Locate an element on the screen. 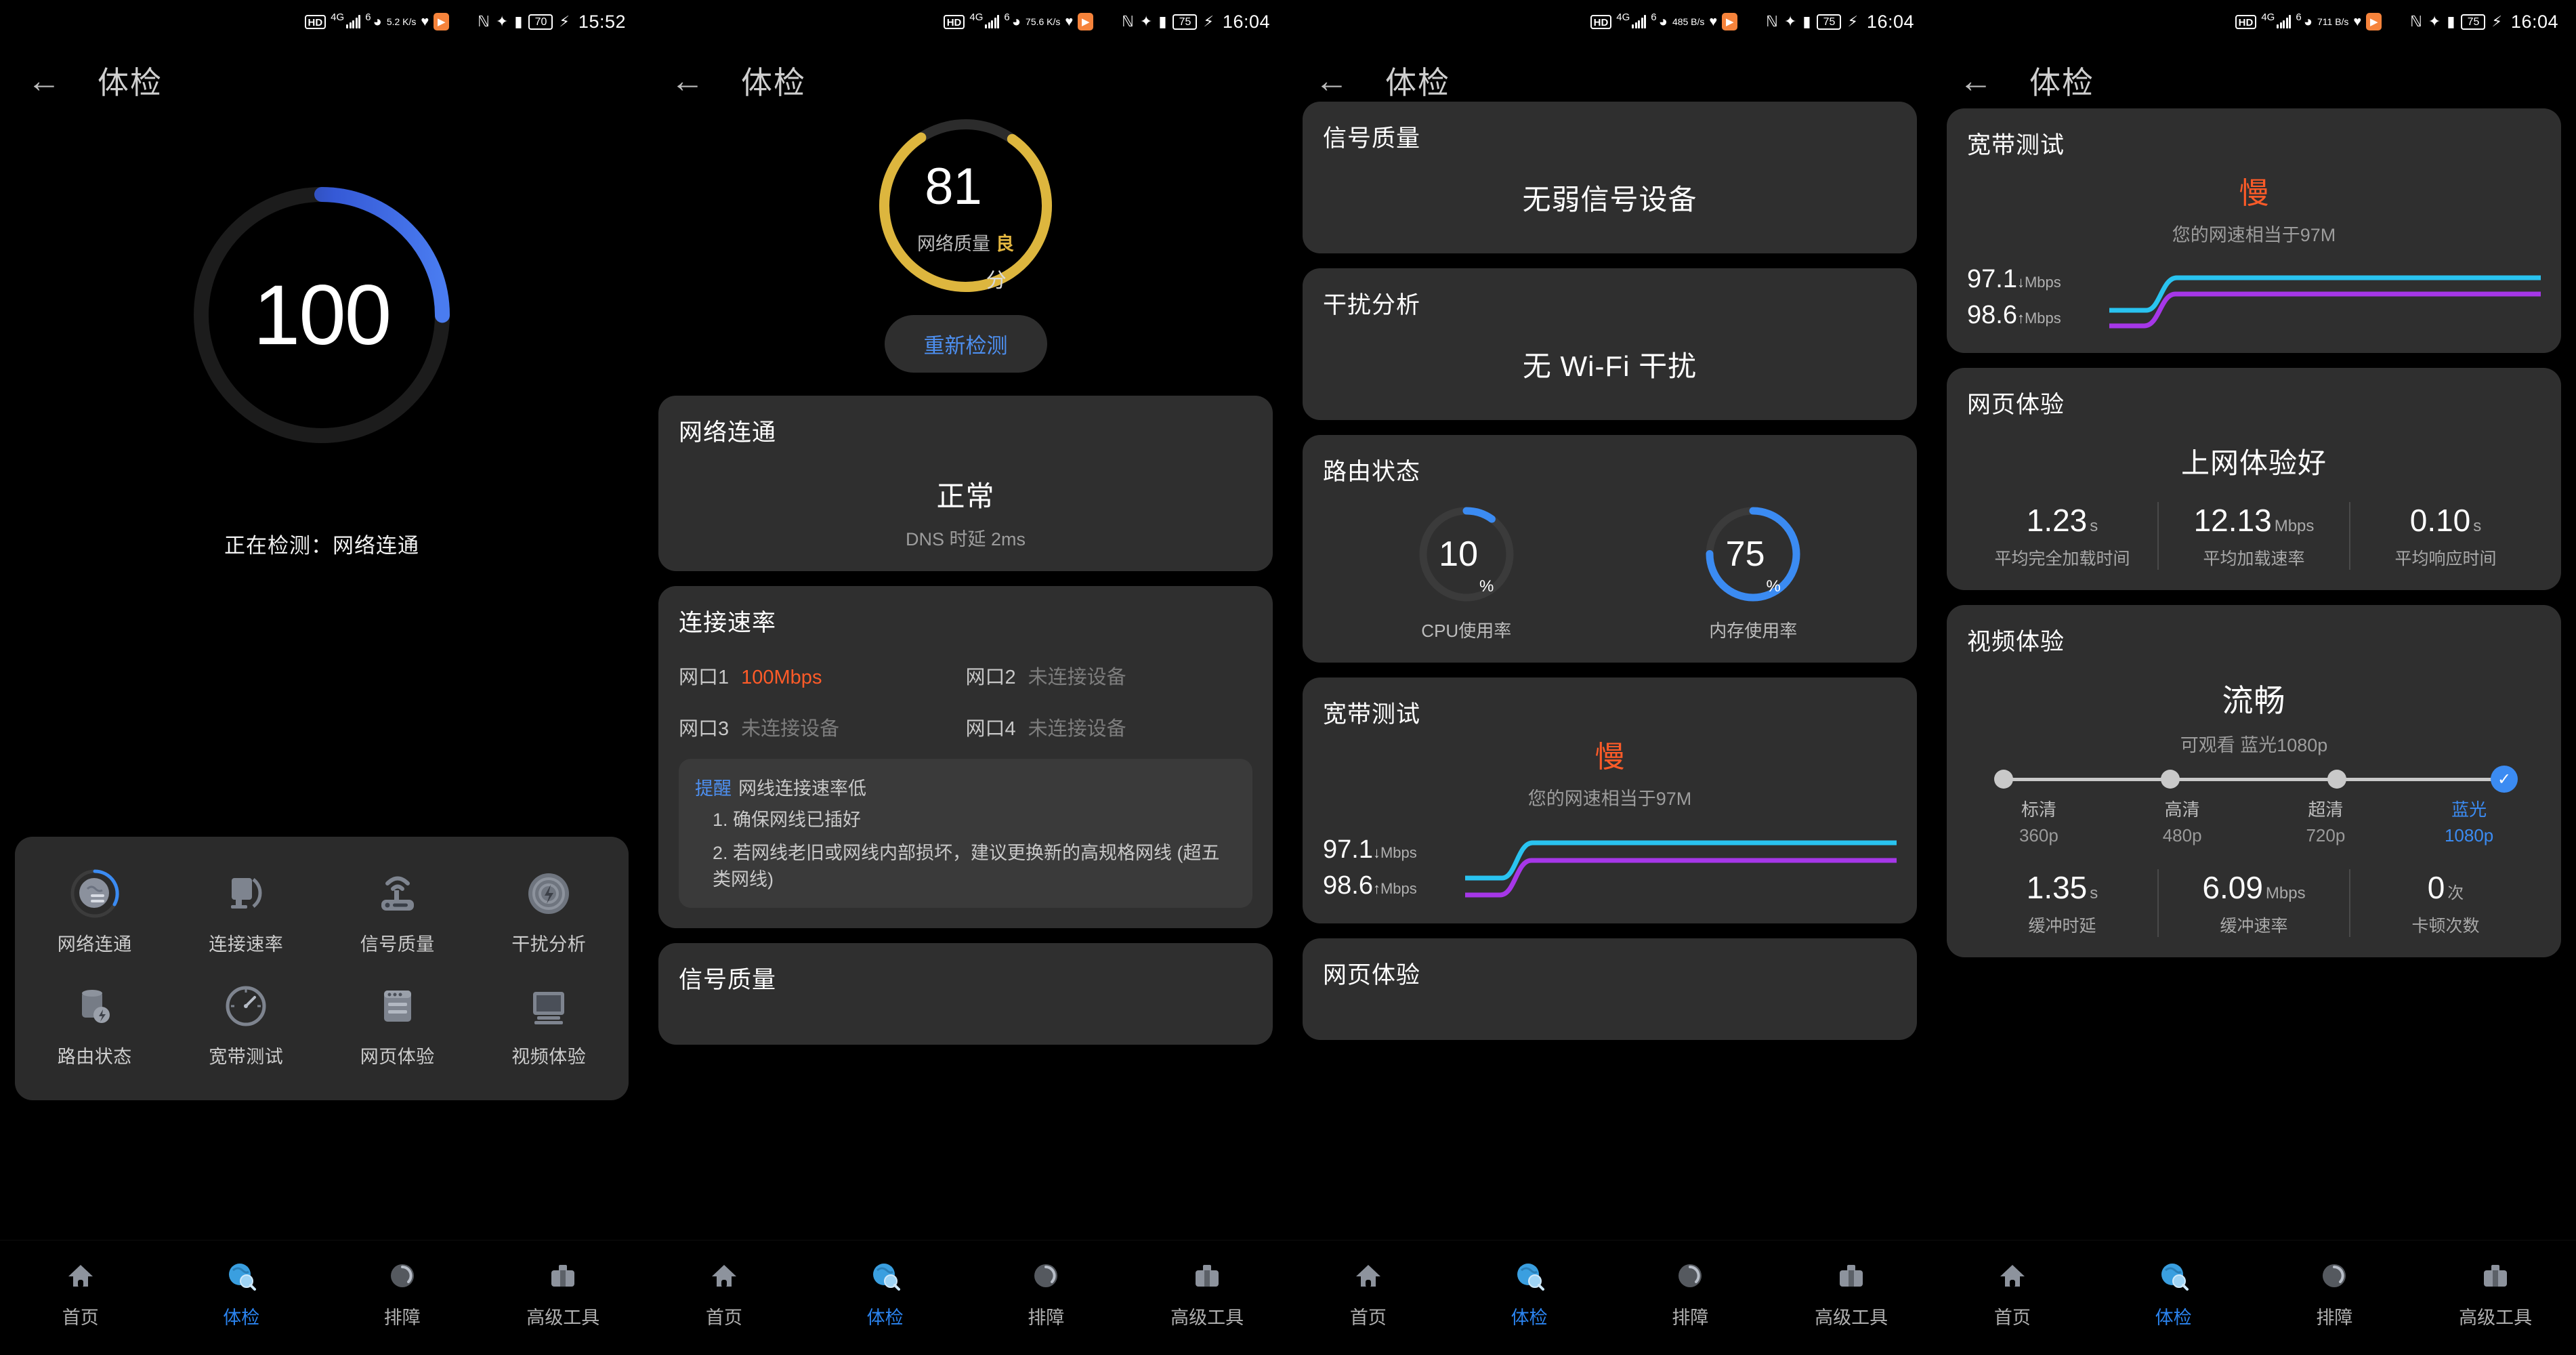  tip-line: 1. 确保网线已插好 is located at coordinates (787, 820).